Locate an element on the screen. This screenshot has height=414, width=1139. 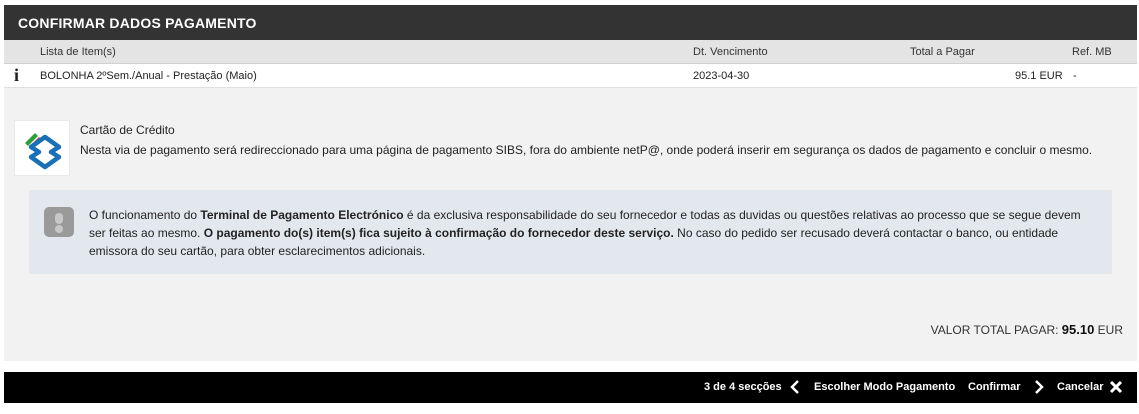
step-indicator: 3 de 4 secções is located at coordinates (743, 387).